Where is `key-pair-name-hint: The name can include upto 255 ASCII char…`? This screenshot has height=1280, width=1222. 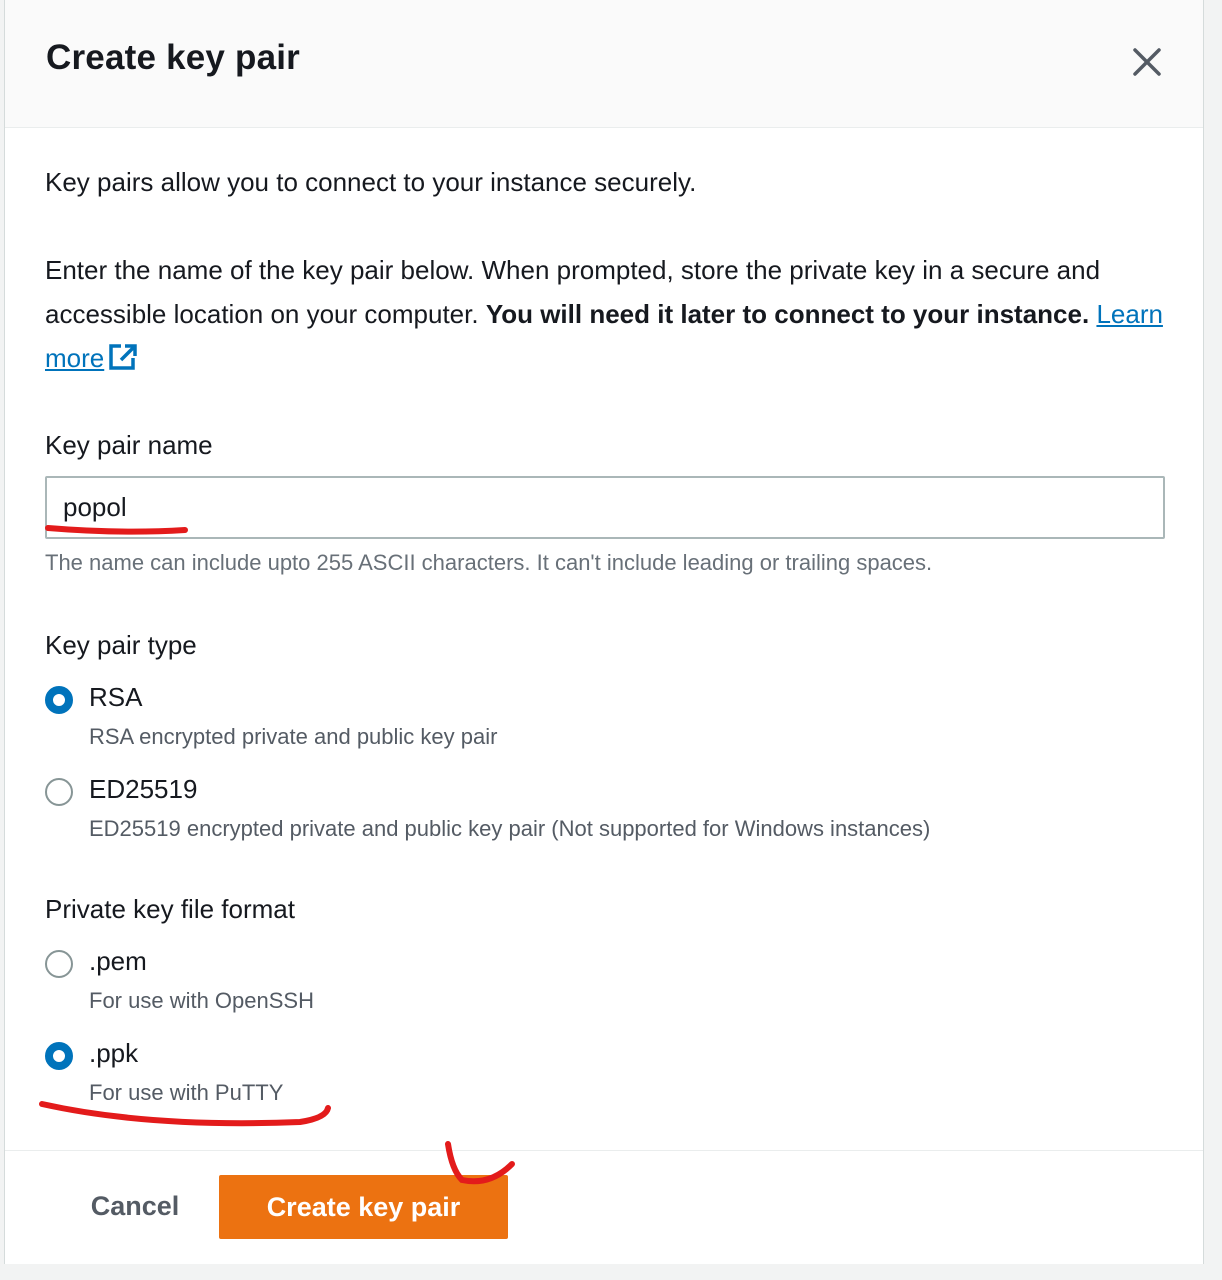 key-pair-name-hint: The name can include upto 255 ASCII char… is located at coordinates (489, 562).